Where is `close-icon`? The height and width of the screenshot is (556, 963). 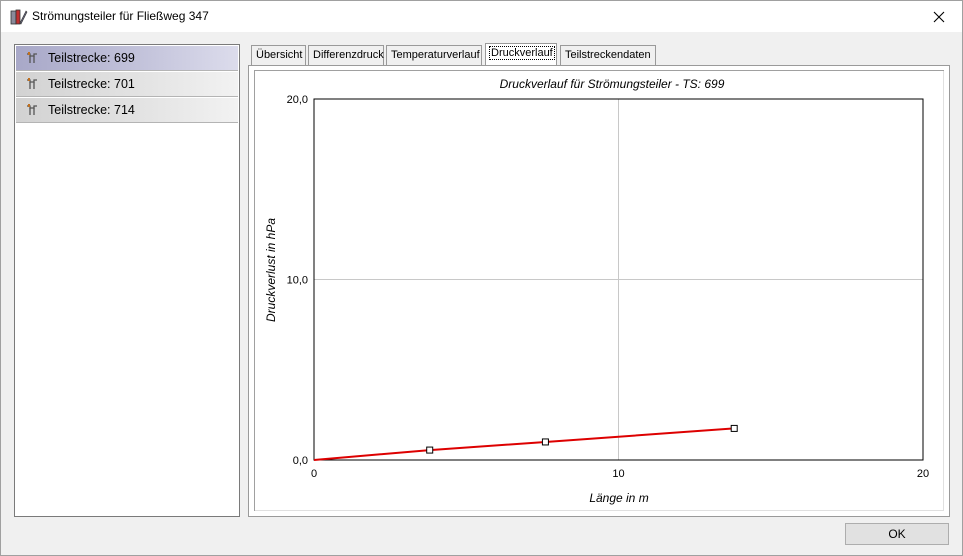
close-icon is located at coordinates (939, 16).